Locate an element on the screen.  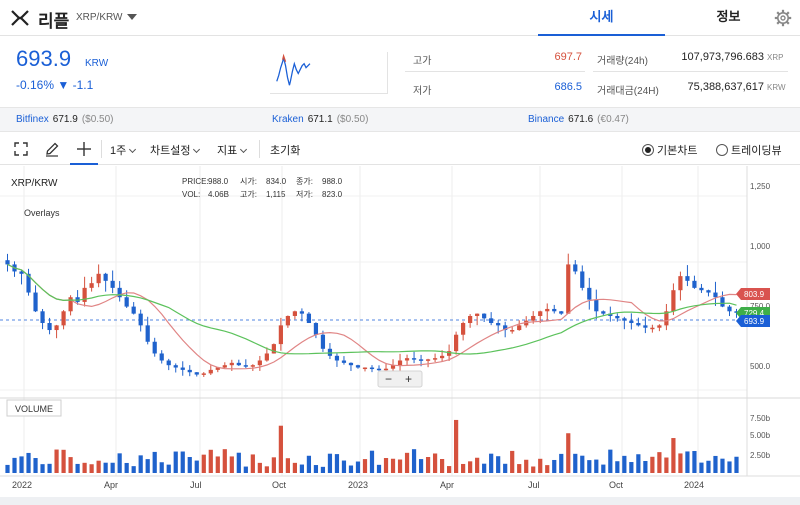
reset-button: 초기화 is located at coordinates (285, 150).